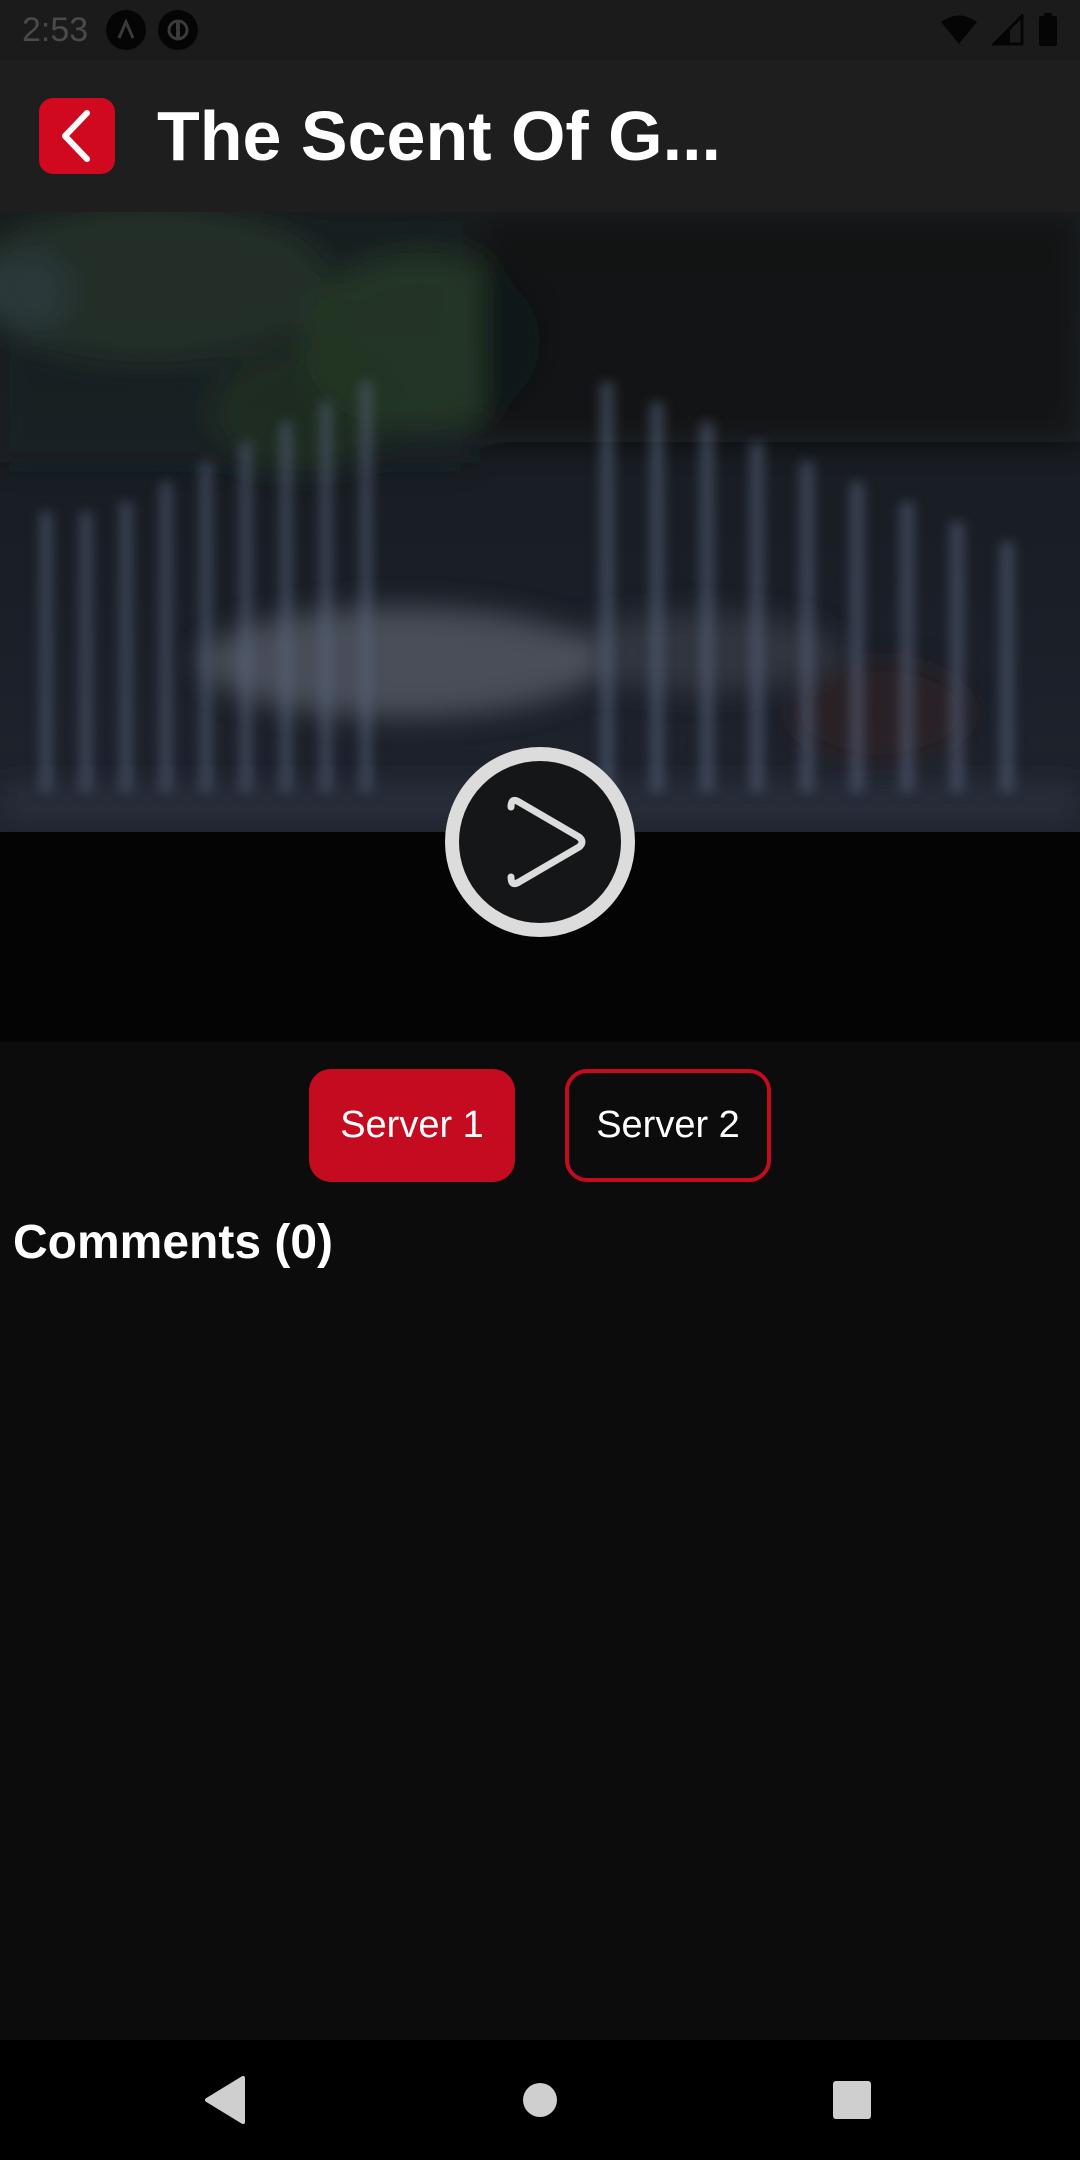 The height and width of the screenshot is (2160, 1080). What do you see at coordinates (55, 29) in the screenshot?
I see `status-time: 2:53` at bounding box center [55, 29].